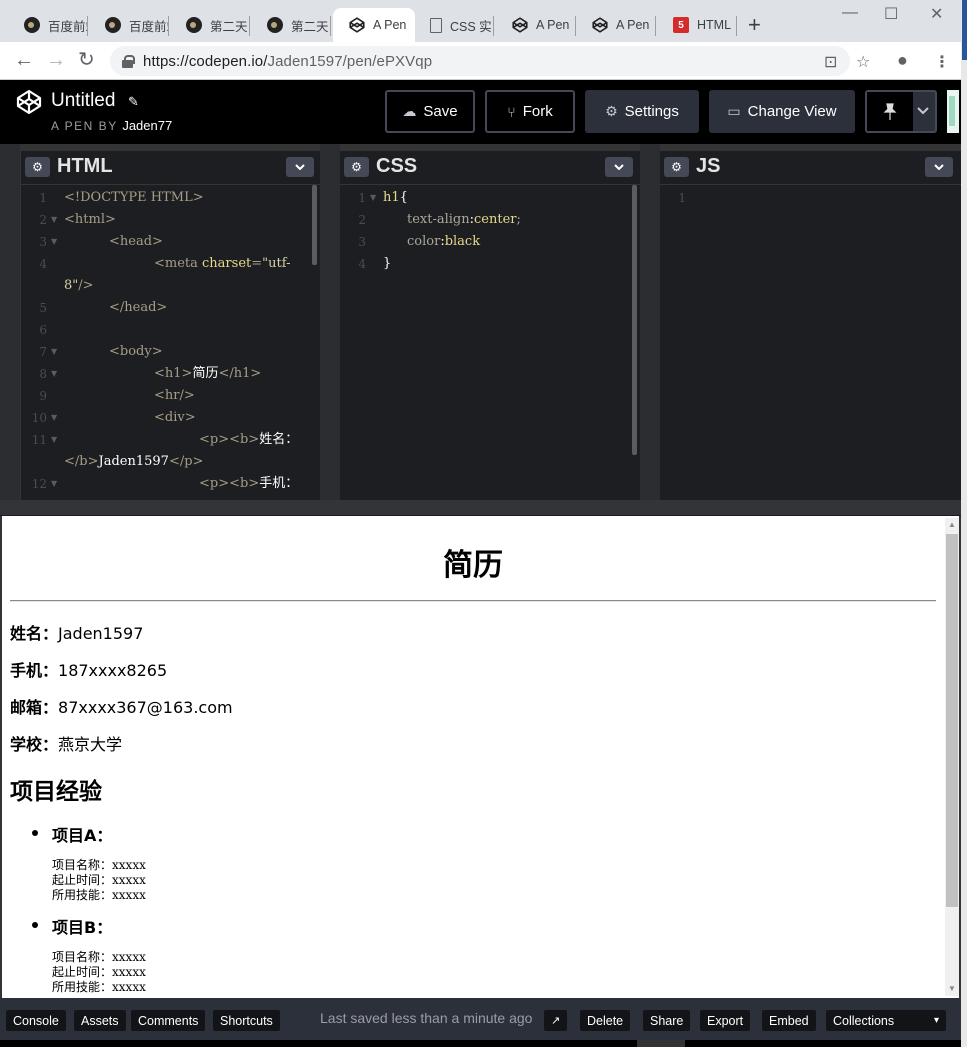 Image resolution: width=967 pixels, height=1047 pixels. Describe the element at coordinates (43, 242) in the screenshot. I see `line-number: 3` at that location.